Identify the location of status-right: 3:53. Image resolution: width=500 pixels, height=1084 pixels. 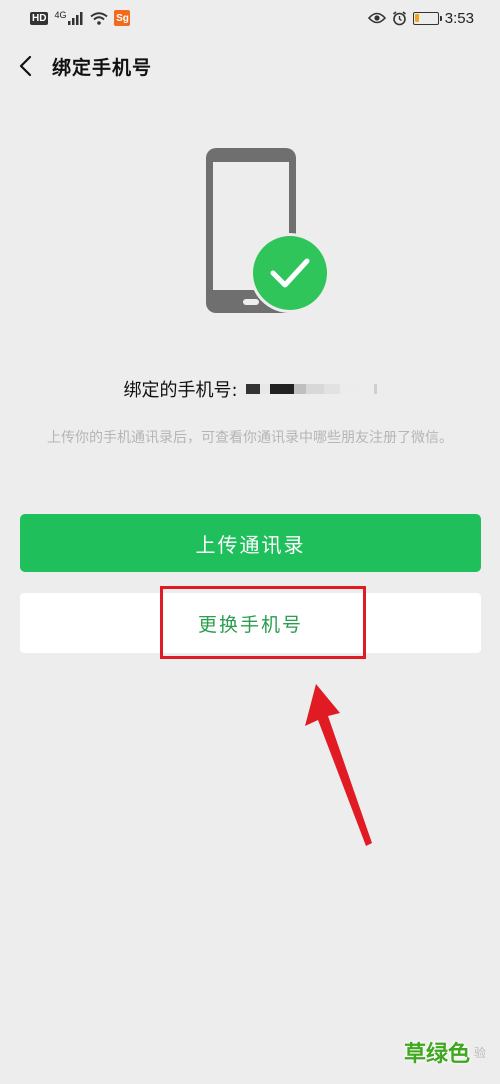
(420, 18).